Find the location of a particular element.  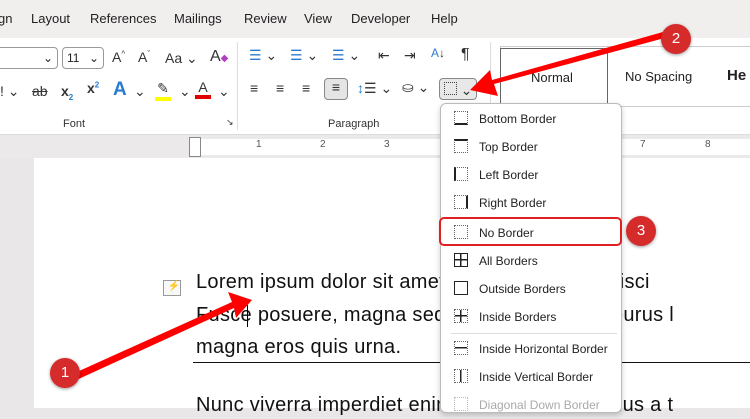

annotation-badge-1: 1 is located at coordinates (65, 373).